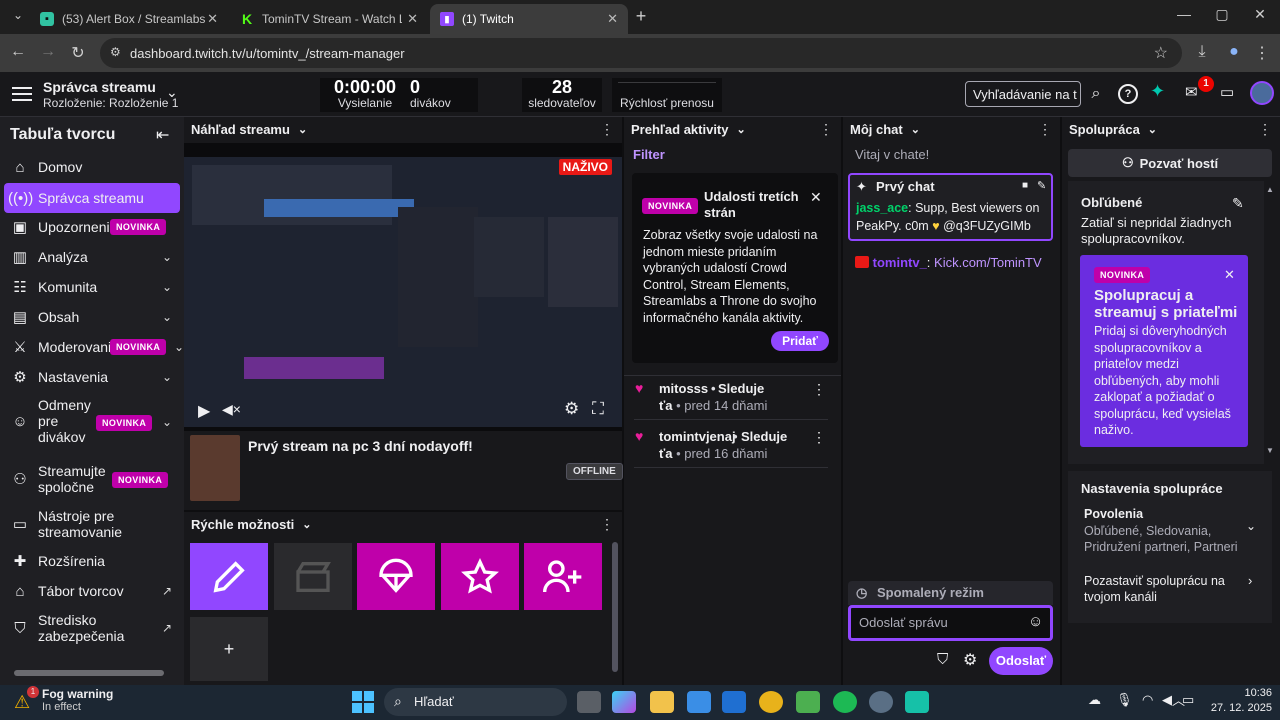 Image resolution: width=1280 pixels, height=720 pixels. What do you see at coordinates (571, 409) in the screenshot?
I see `settings-icon: ⚙` at bounding box center [571, 409].